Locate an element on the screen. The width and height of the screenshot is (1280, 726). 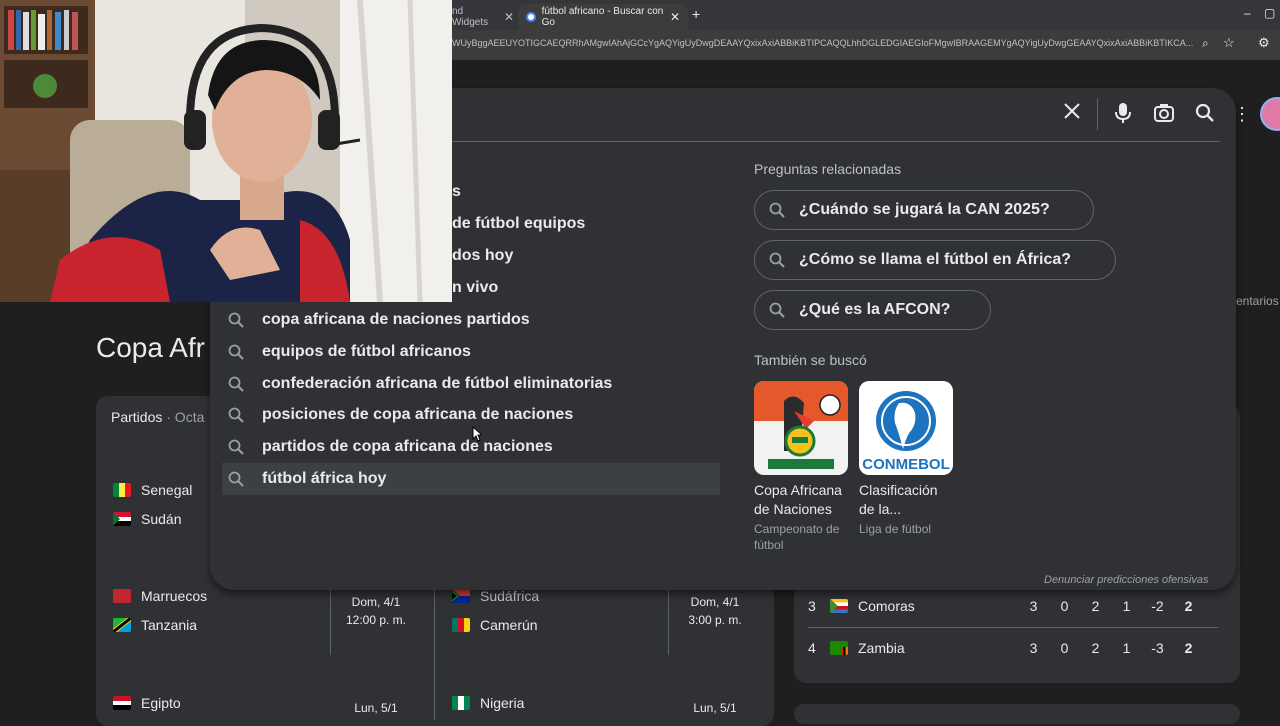
flag-comoros-icon is located at coordinates (839, 606).